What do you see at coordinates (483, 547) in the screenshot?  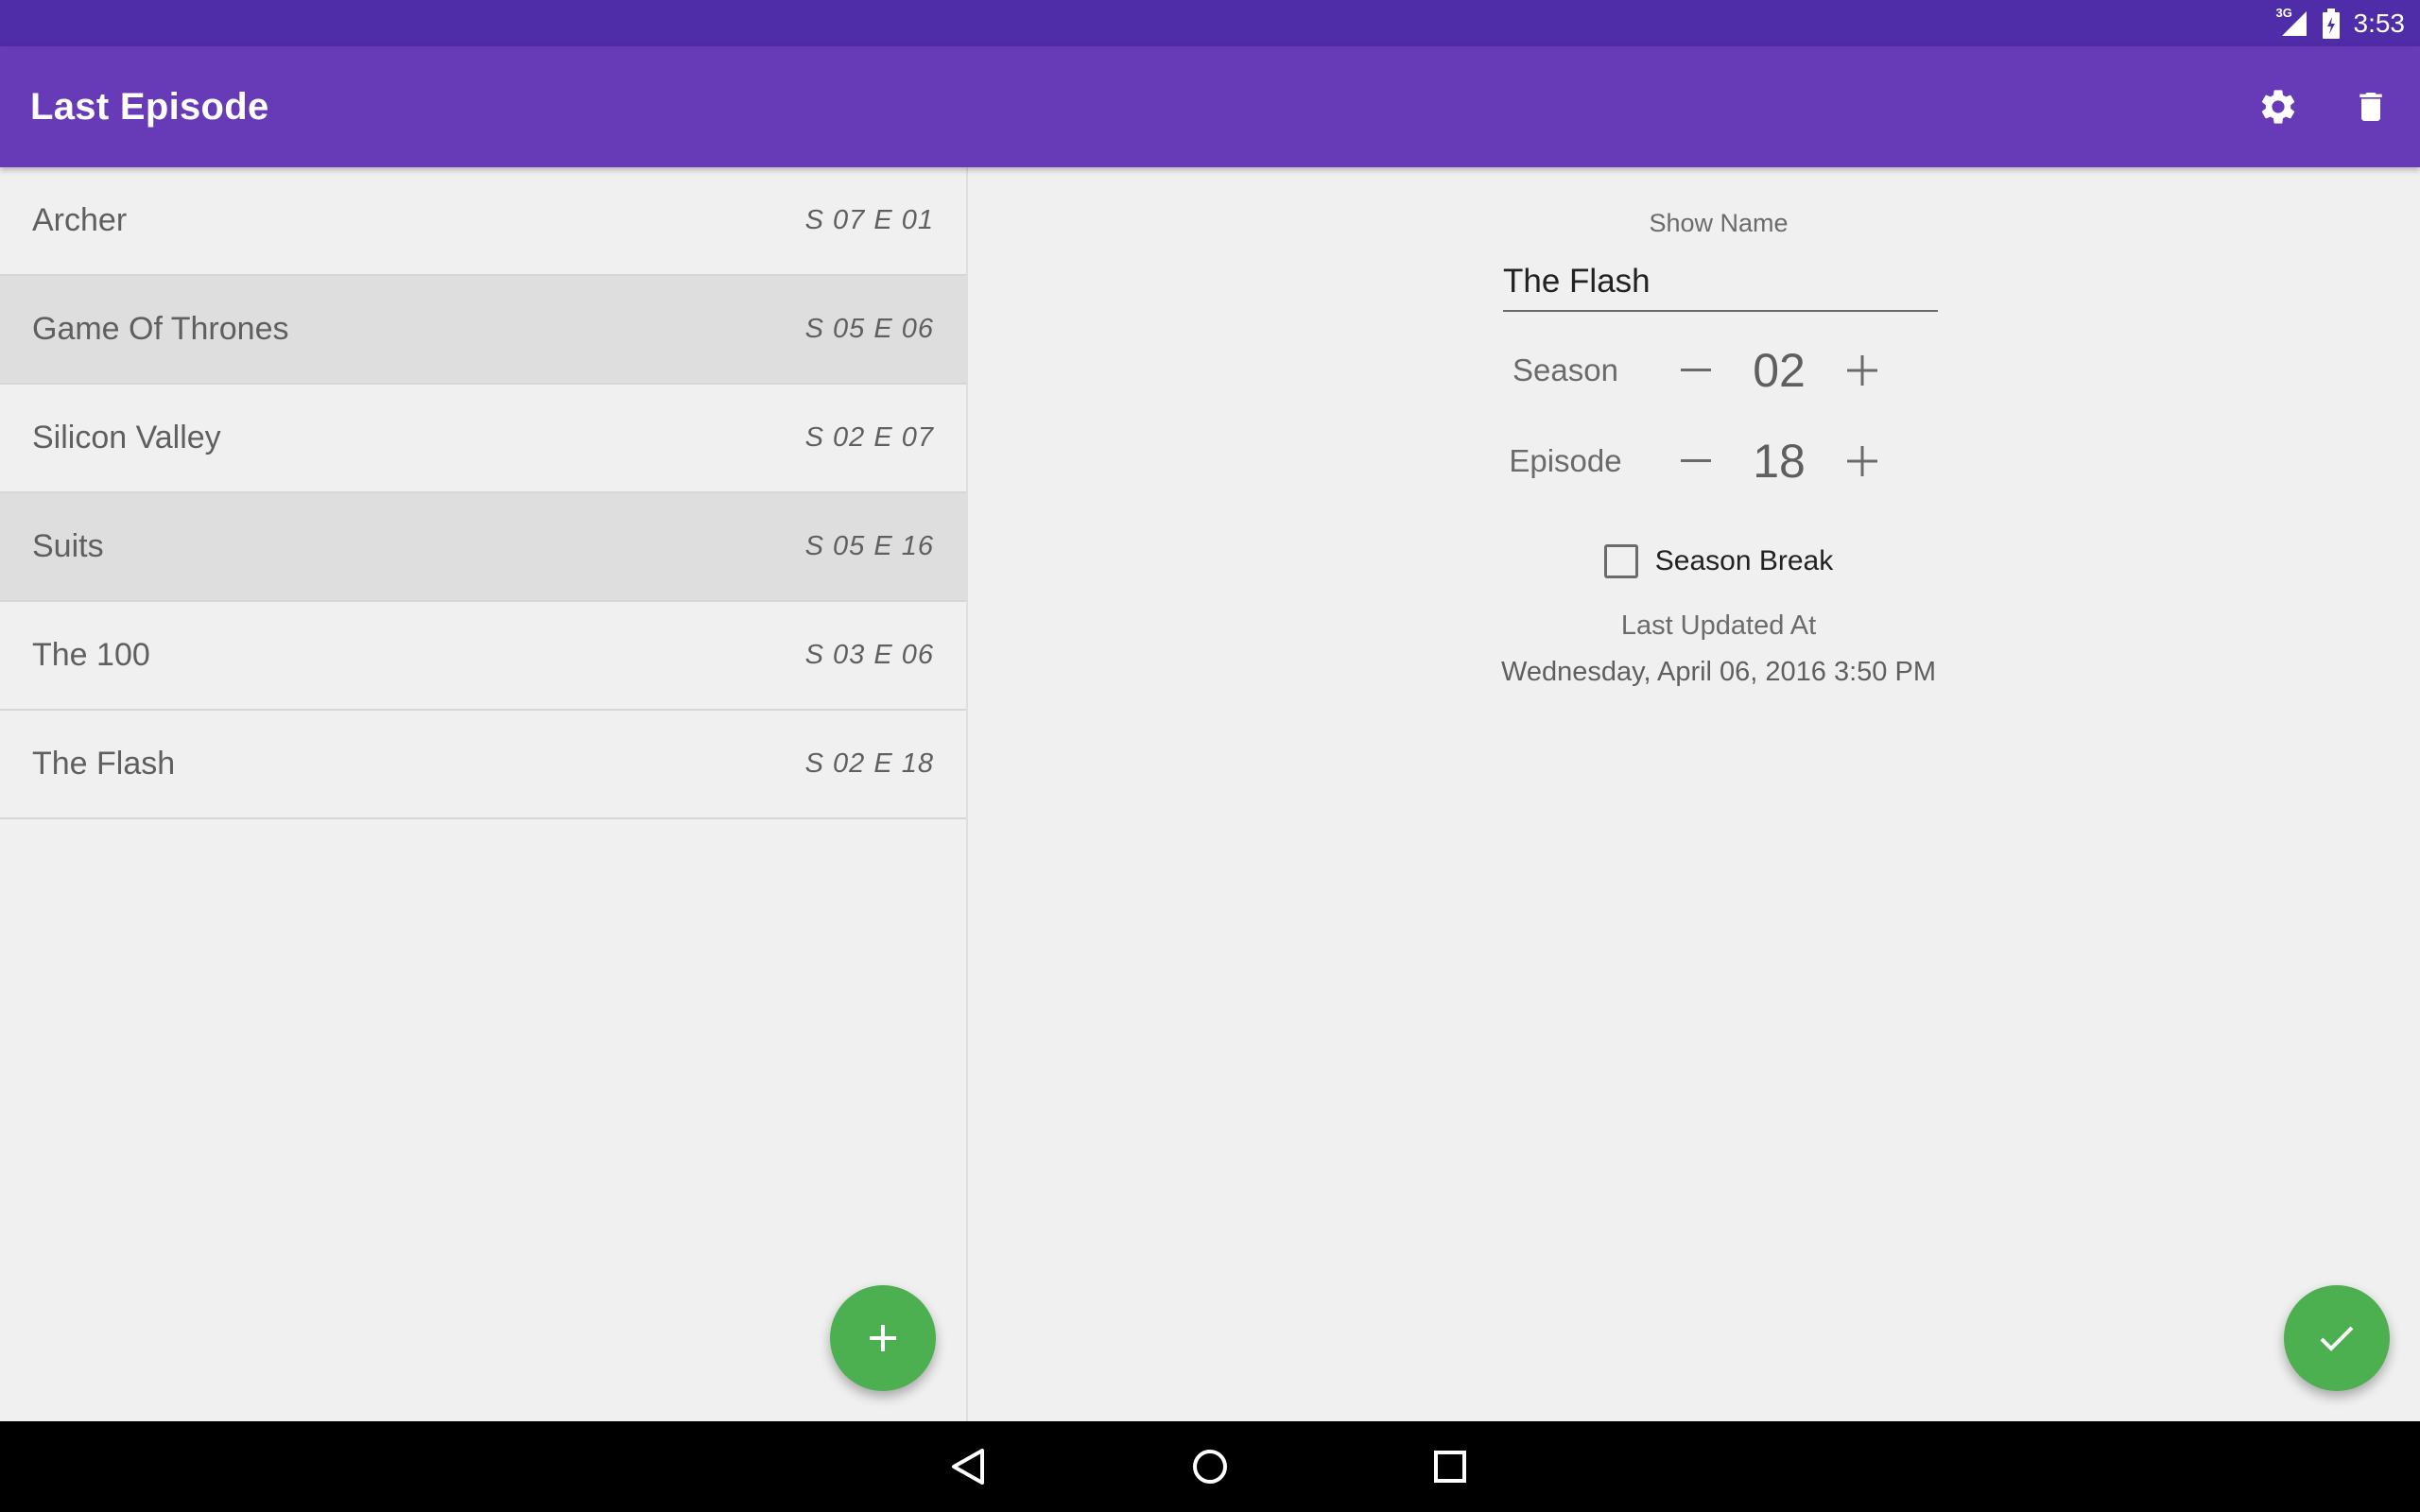 I see `list-item: Suits S 05 E 16` at bounding box center [483, 547].